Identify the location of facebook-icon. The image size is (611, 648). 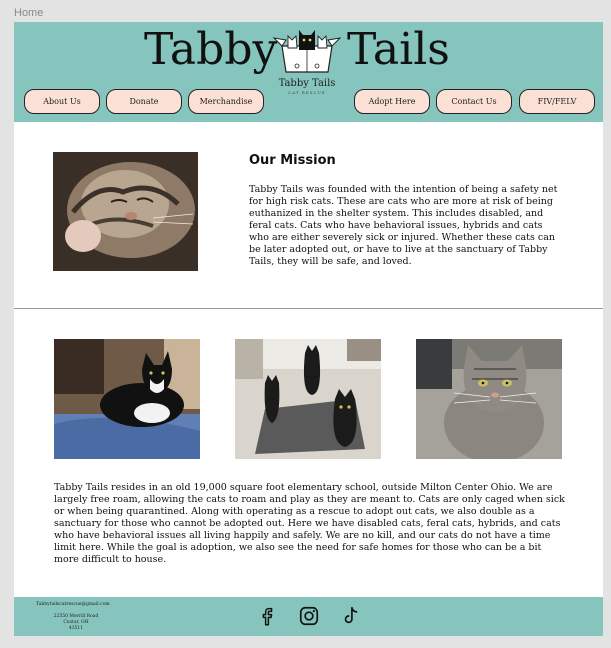
(267, 616).